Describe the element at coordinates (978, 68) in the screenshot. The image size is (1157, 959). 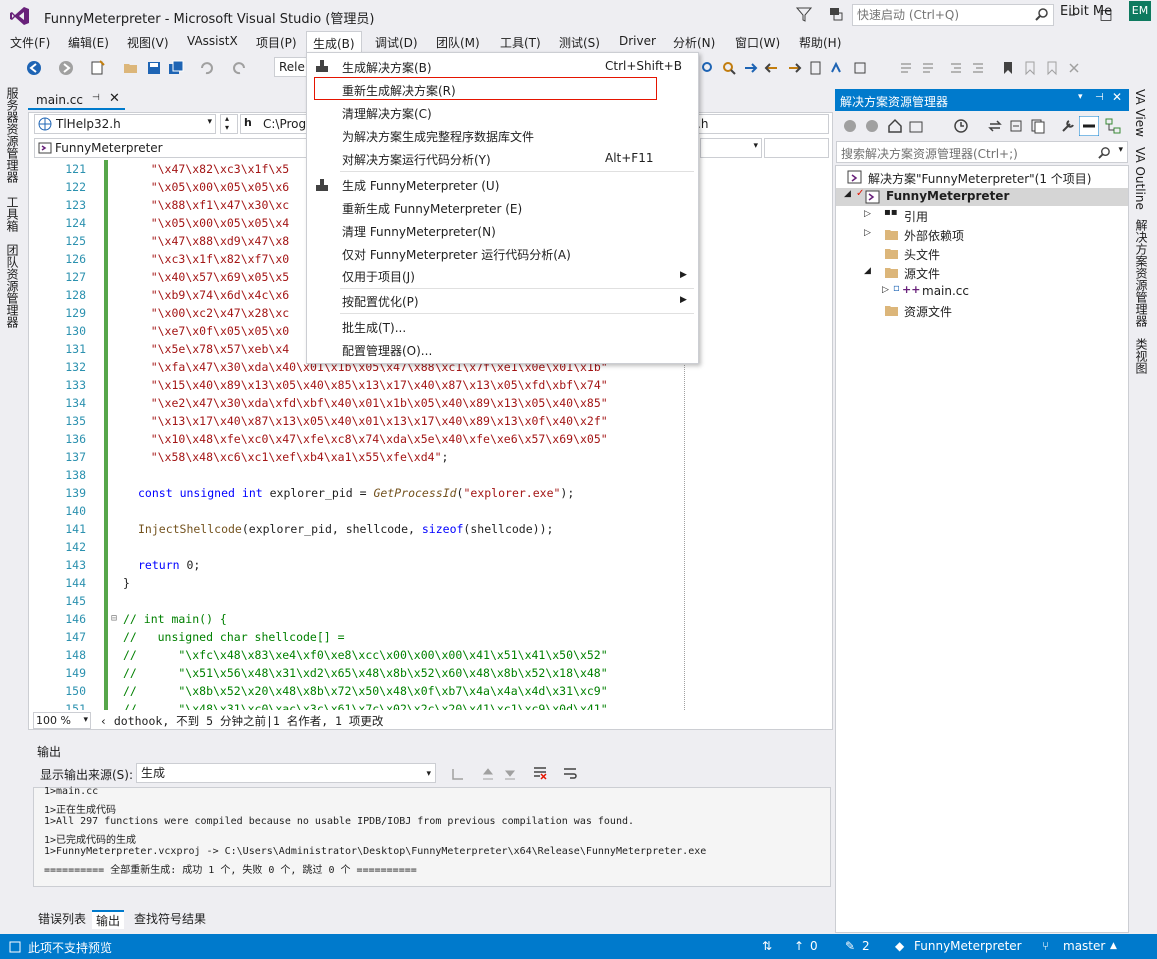
I see `indent-icon` at that location.